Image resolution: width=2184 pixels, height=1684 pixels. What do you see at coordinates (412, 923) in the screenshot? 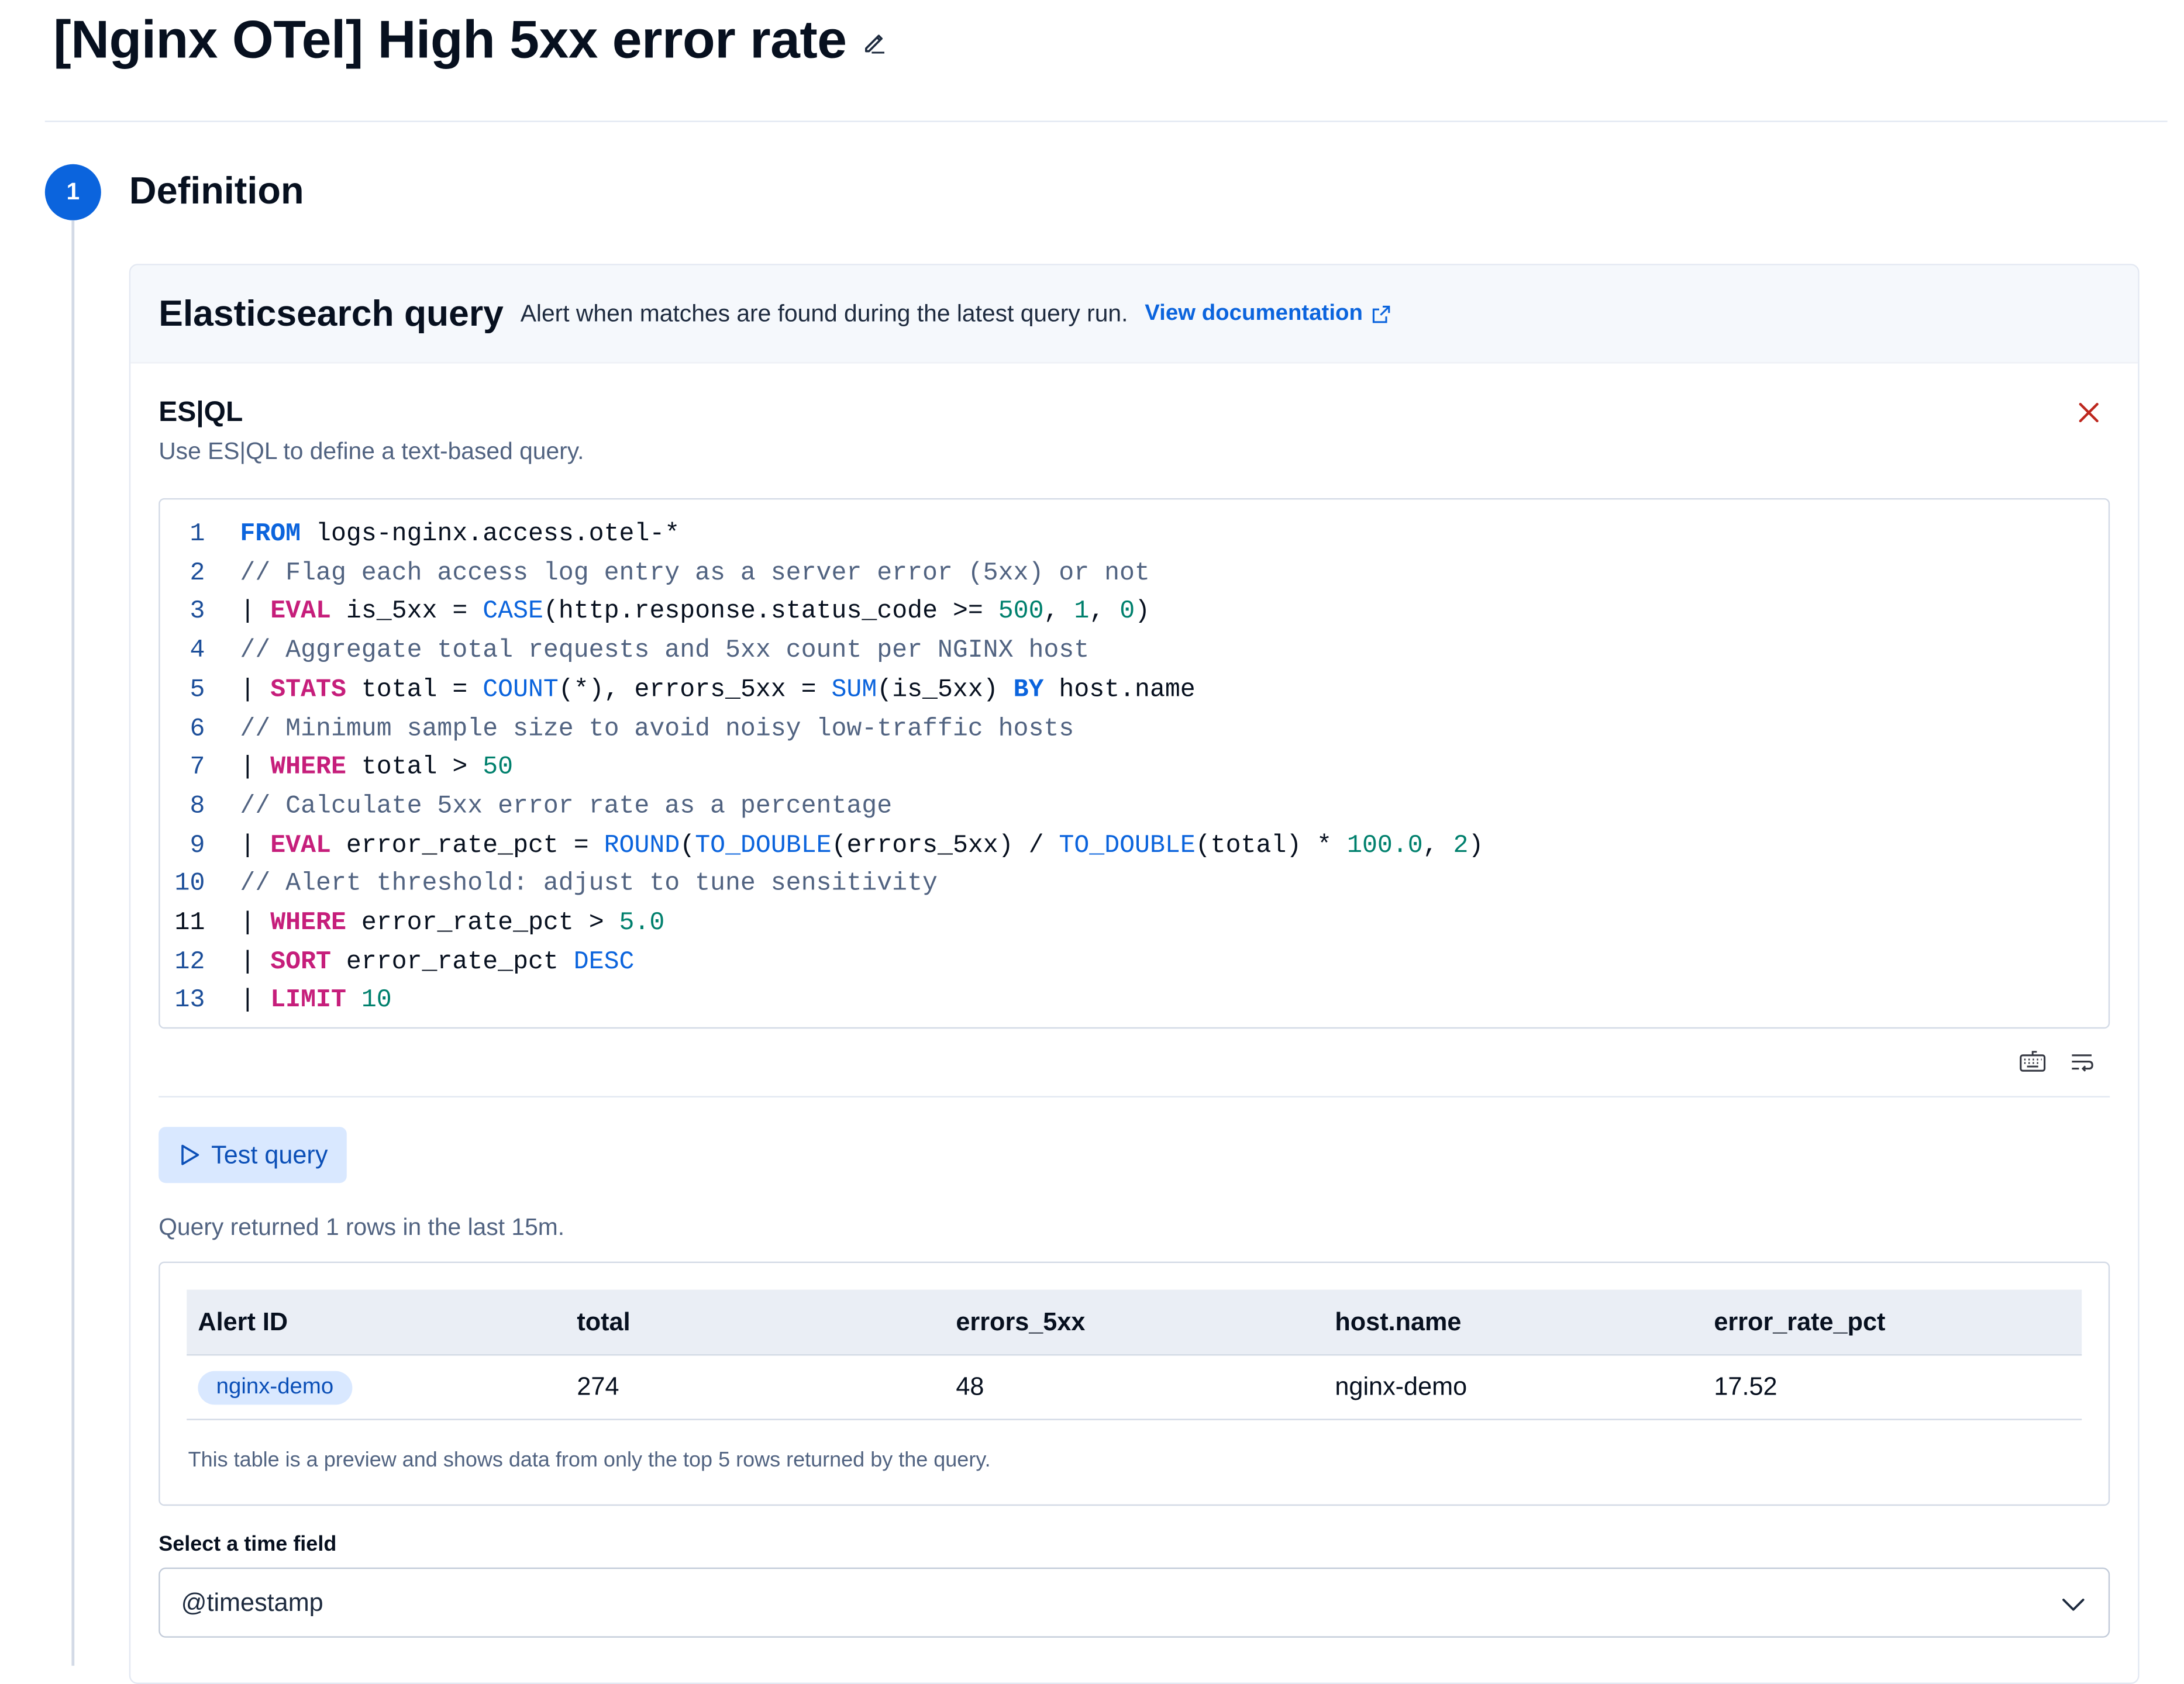
I see `code-line: 11 | WHERE error_rate_pct > 5.0` at bounding box center [412, 923].